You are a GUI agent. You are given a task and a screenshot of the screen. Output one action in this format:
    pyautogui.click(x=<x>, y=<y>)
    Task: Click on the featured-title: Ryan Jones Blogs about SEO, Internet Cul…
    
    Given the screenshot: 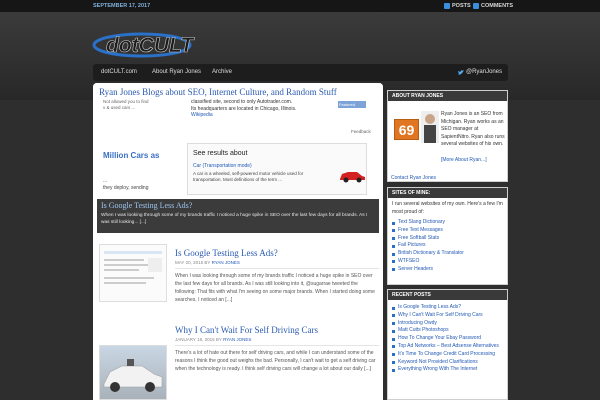 What is the action you would take?
    pyautogui.click(x=218, y=92)
    